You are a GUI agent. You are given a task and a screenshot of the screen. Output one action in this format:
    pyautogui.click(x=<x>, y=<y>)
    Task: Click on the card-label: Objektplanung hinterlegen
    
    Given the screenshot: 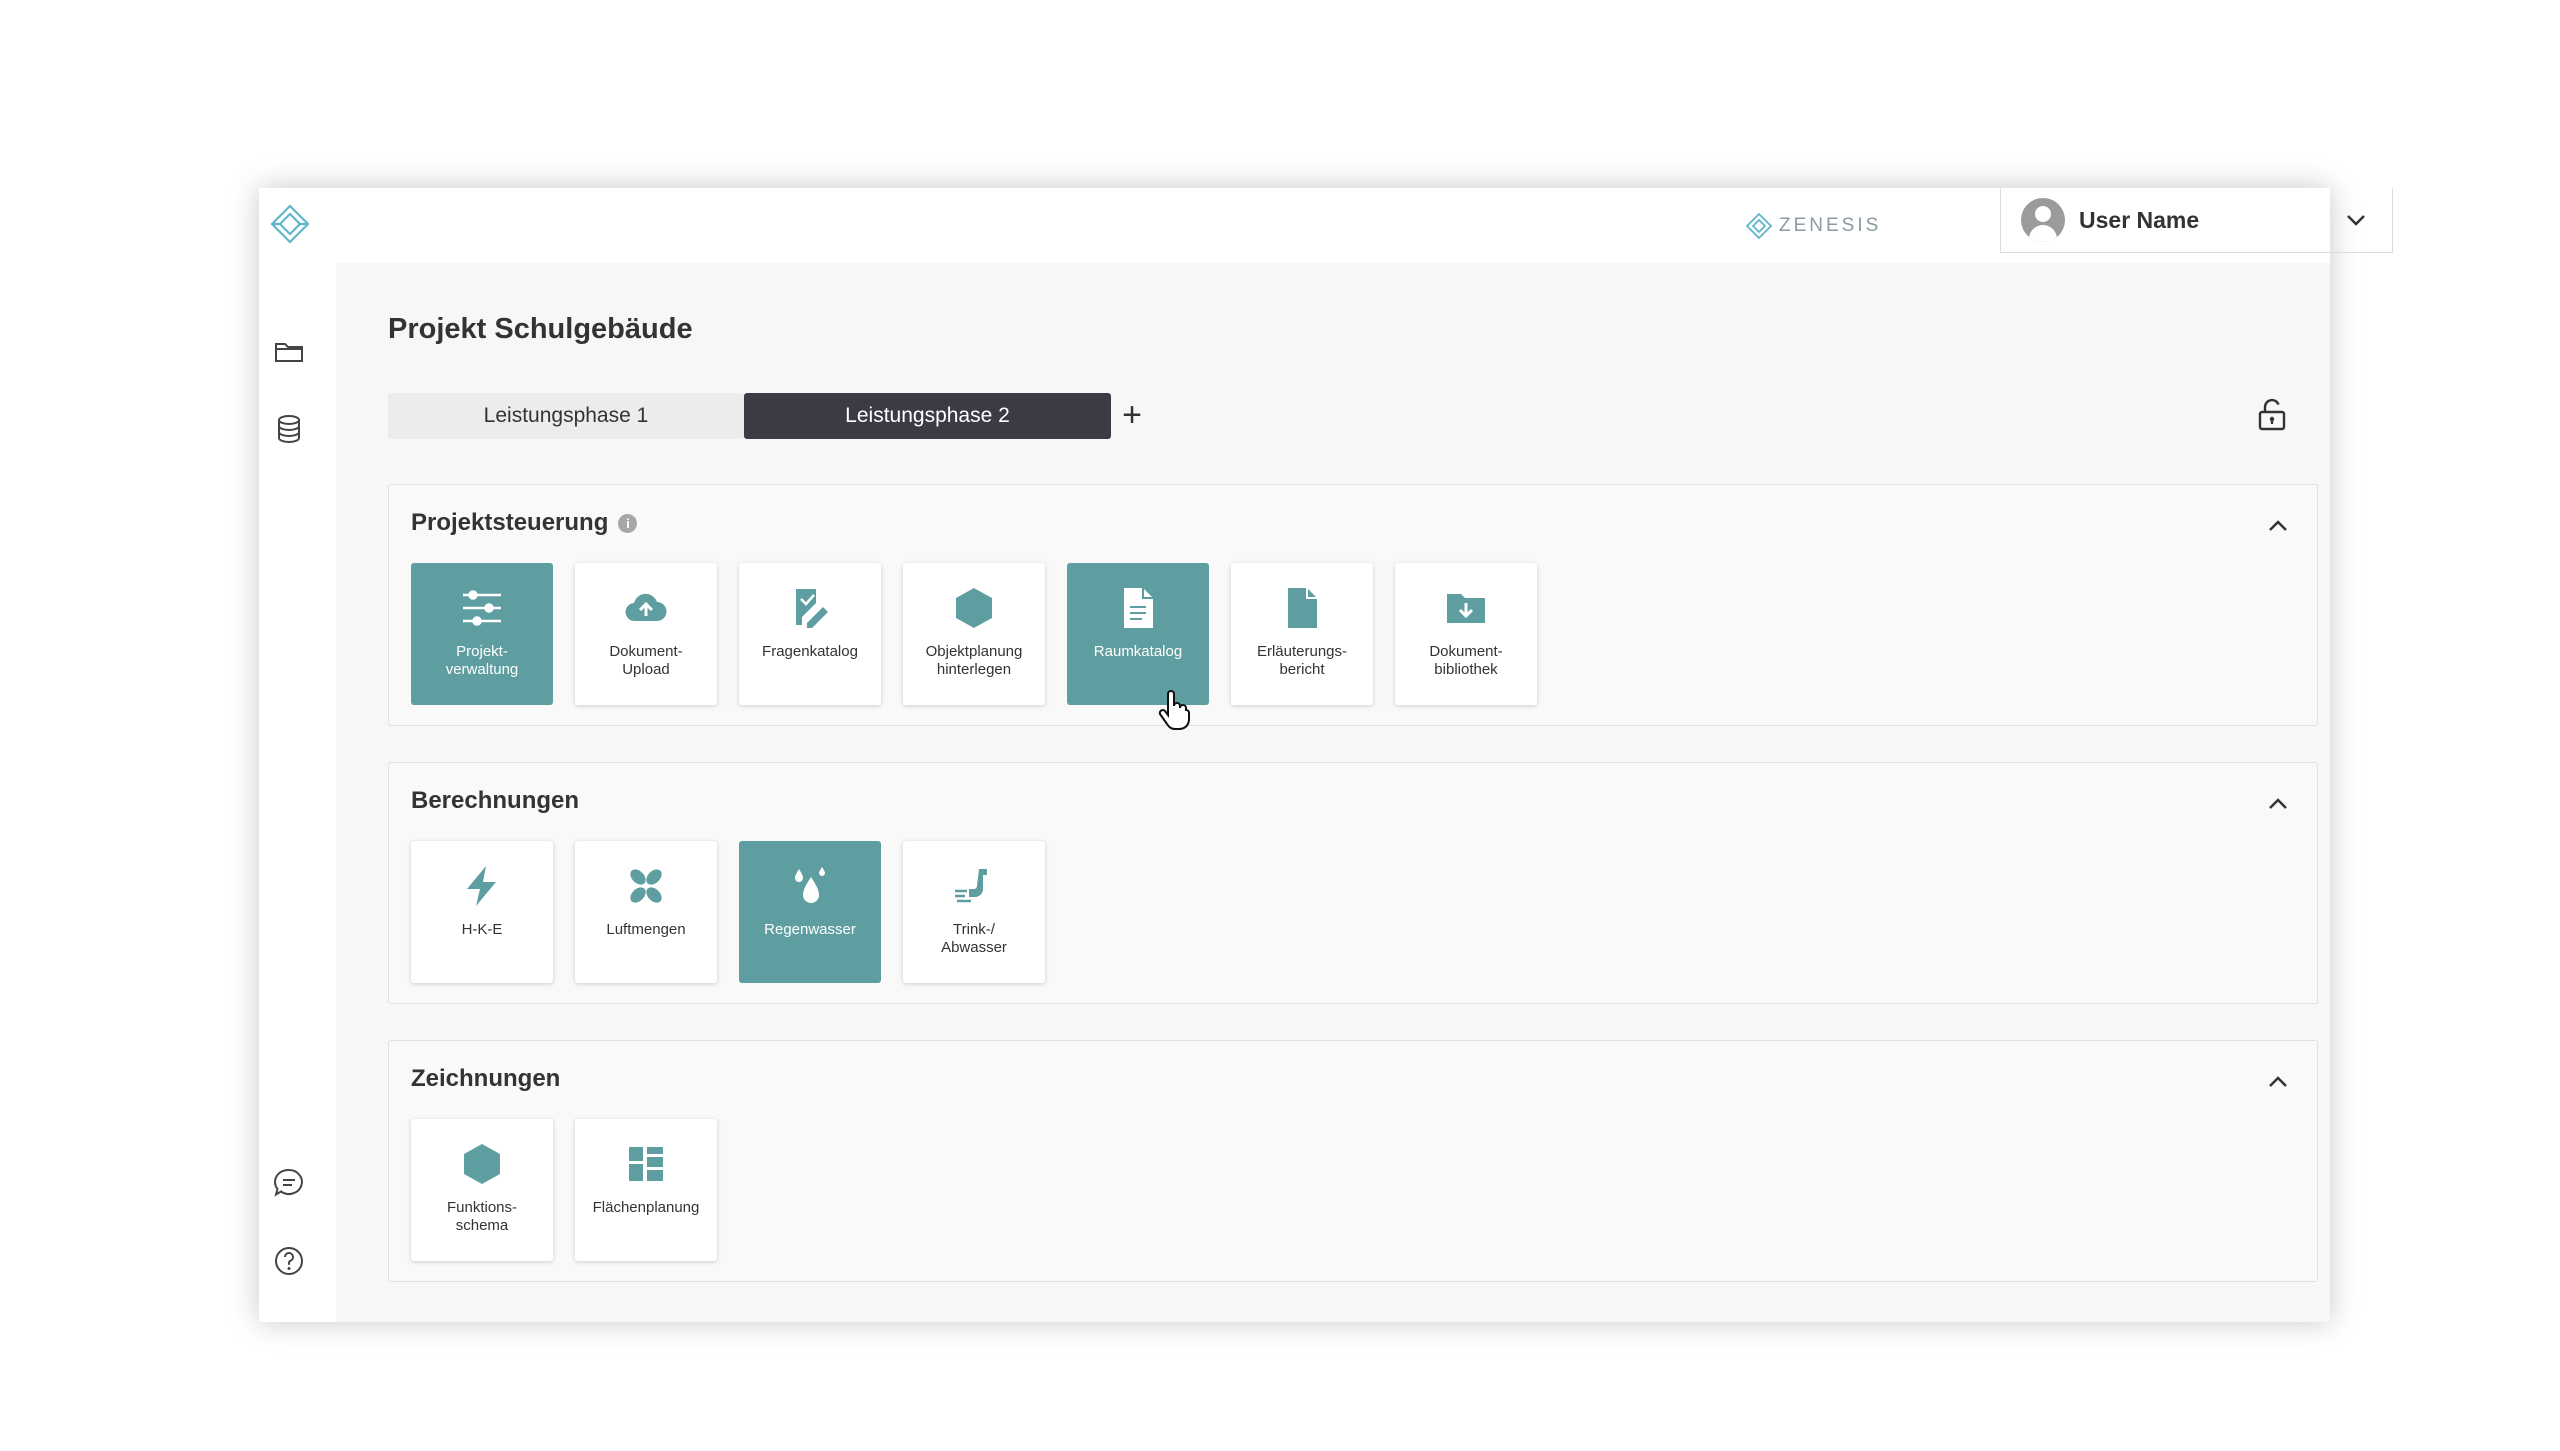 What is the action you would take?
    pyautogui.click(x=974, y=660)
    